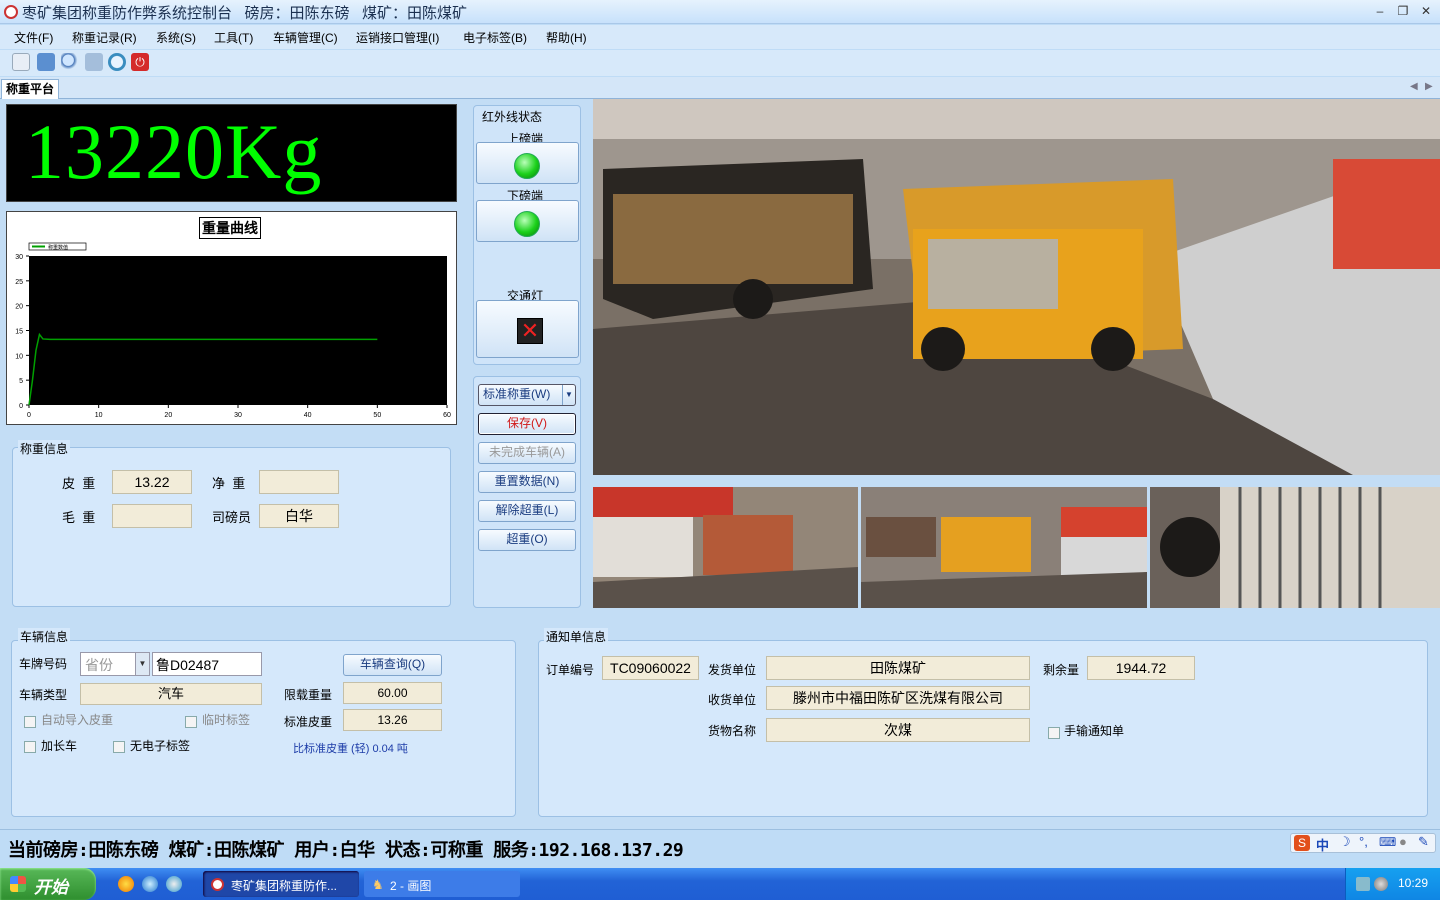 This screenshot has width=1440, height=900. What do you see at coordinates (1054, 733) in the screenshot?
I see `manual-notice-checkbox` at bounding box center [1054, 733].